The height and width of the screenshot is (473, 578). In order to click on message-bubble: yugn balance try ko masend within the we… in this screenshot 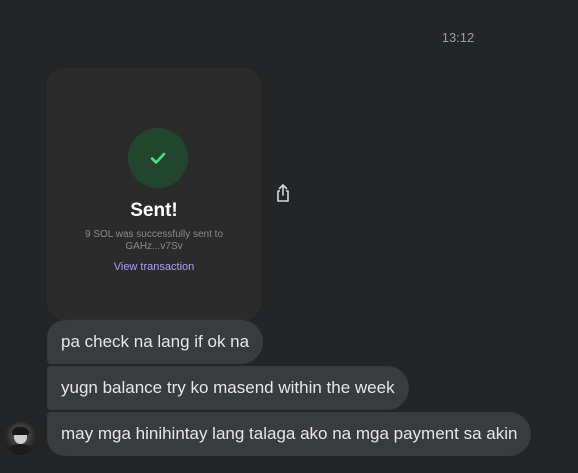, I will do `click(228, 388)`.